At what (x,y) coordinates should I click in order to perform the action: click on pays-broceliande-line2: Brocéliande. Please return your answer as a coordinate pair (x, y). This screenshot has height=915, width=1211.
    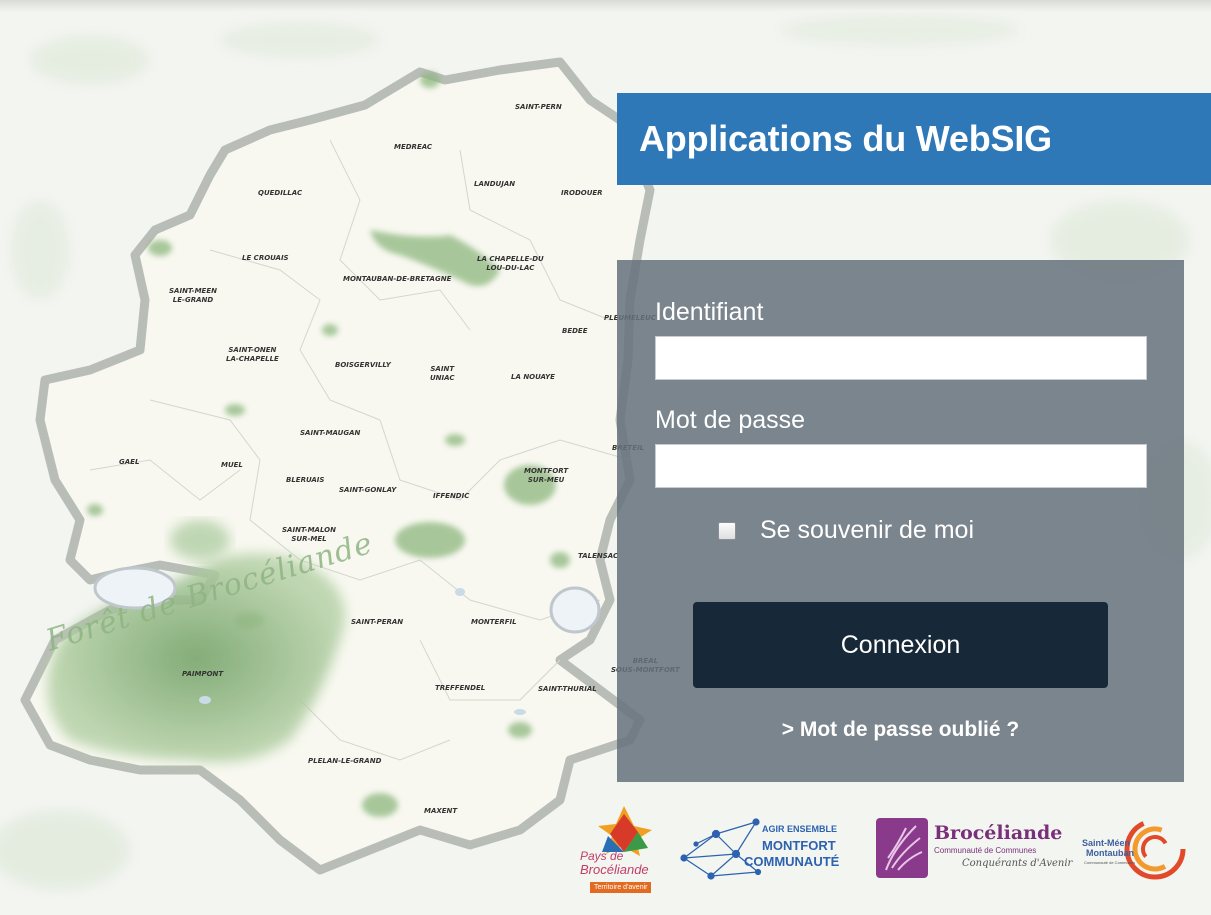
    Looking at the image, I should click on (614, 869).